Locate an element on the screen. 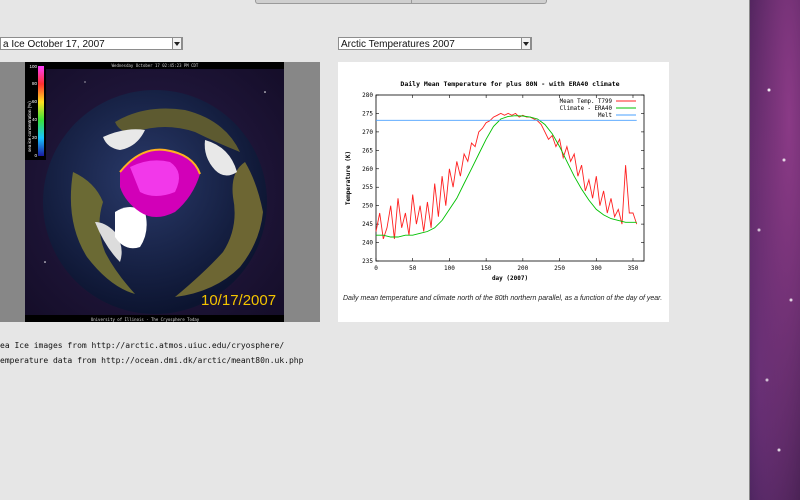 Image resolution: width=800 pixels, height=500 pixels. legend-tick: 40 is located at coordinates (35, 119).